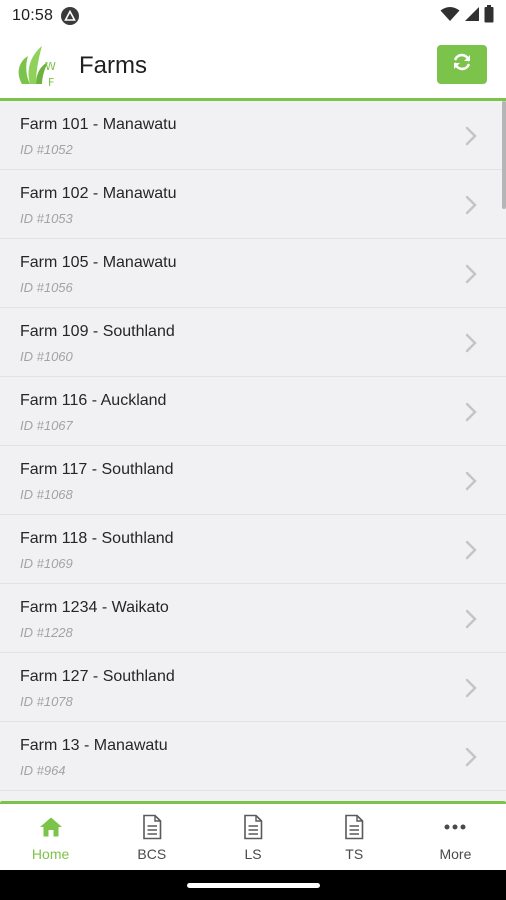 This screenshot has height=900, width=506. I want to click on tab-ls: LS, so click(252, 837).